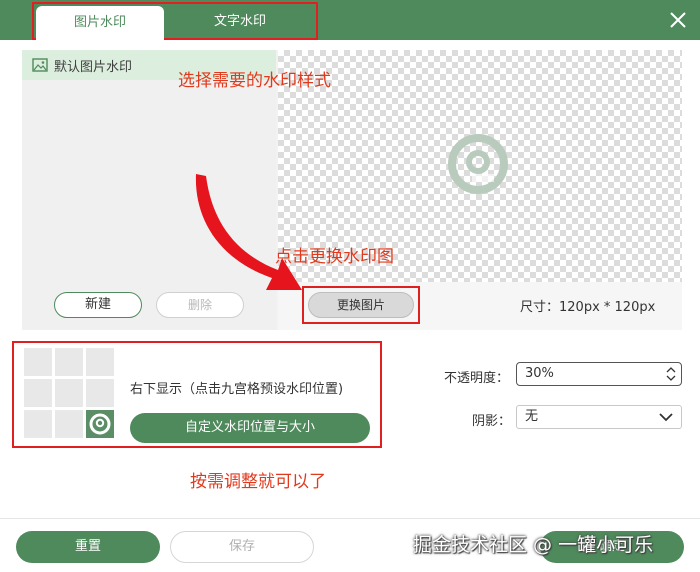 The image size is (700, 572). I want to click on reset-button: 重置, so click(88, 547).